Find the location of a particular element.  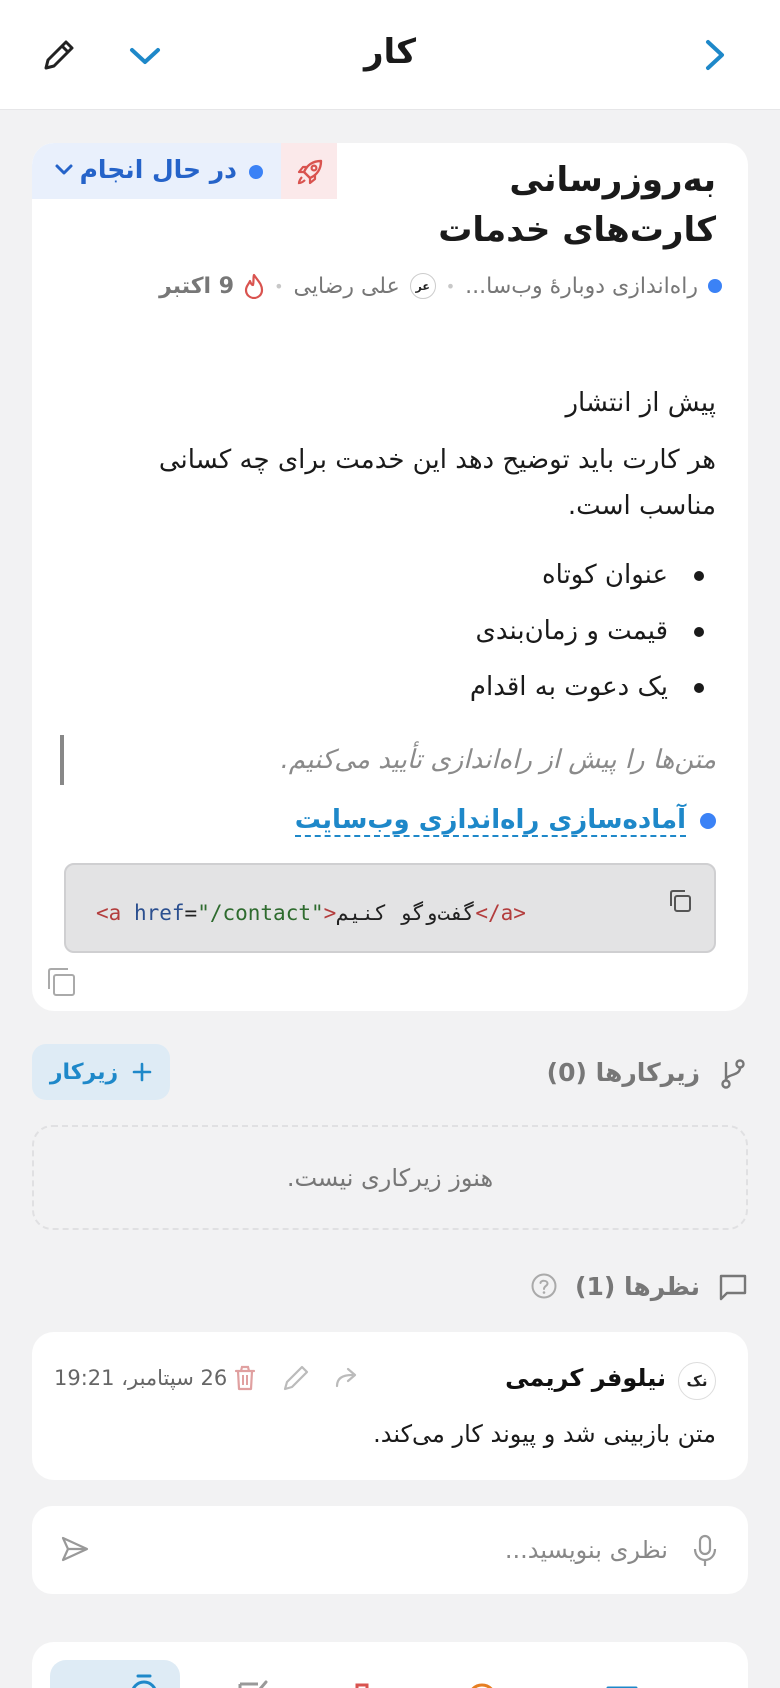

bottom-nav is located at coordinates (390, 1665).